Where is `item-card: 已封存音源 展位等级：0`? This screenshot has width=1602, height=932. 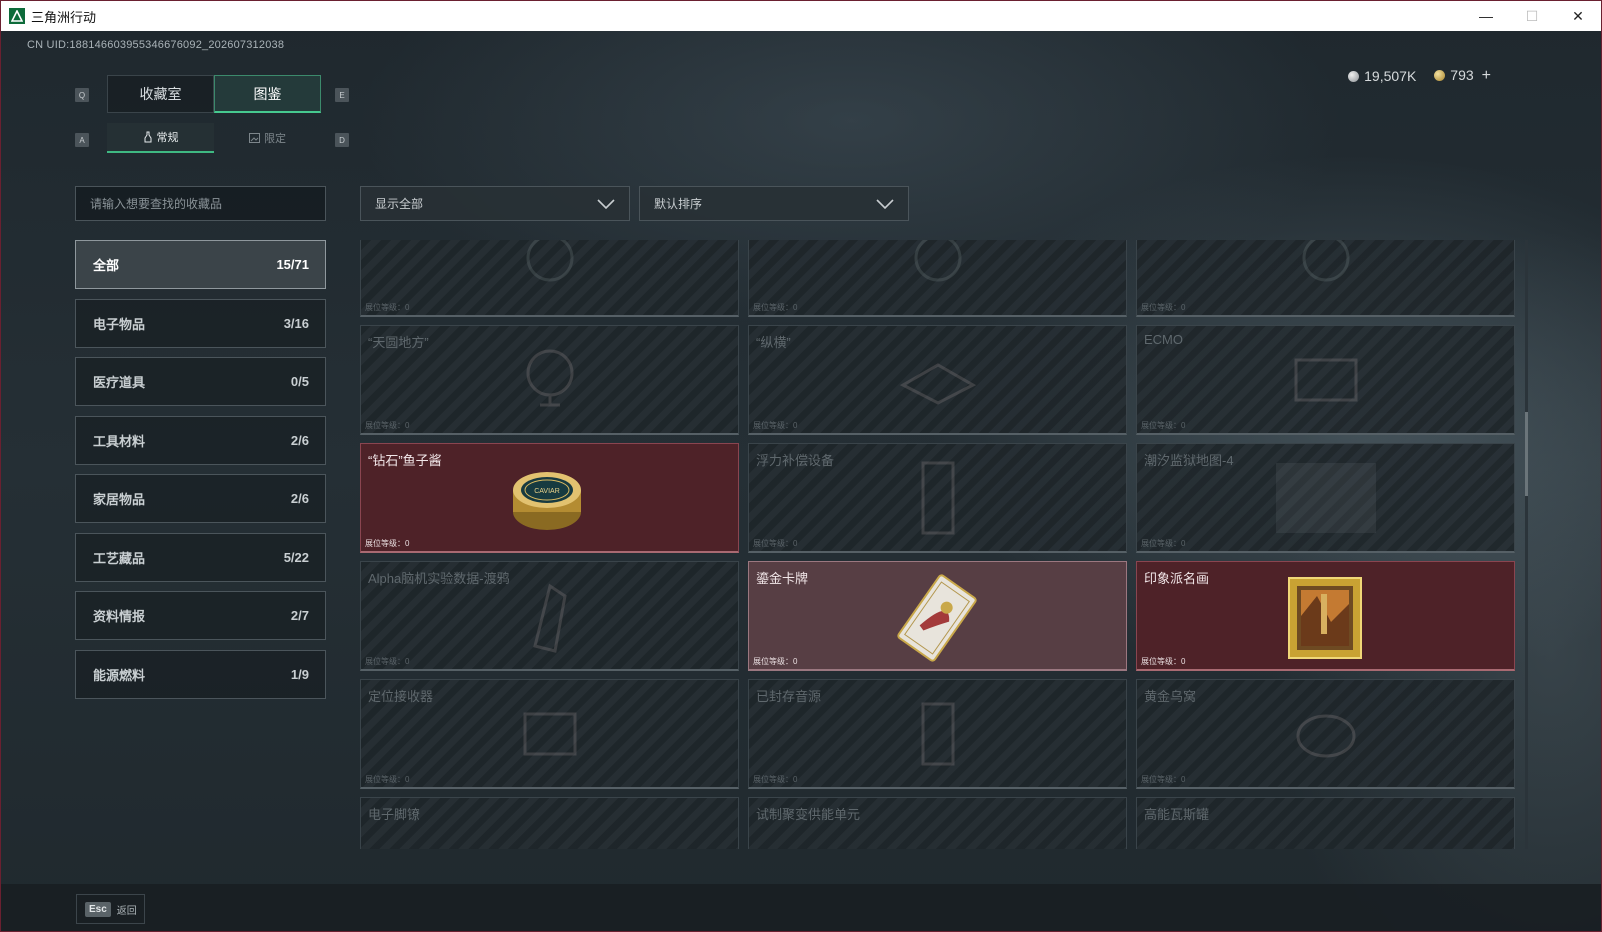 item-card: 已封存音源 展位等级：0 is located at coordinates (937, 734).